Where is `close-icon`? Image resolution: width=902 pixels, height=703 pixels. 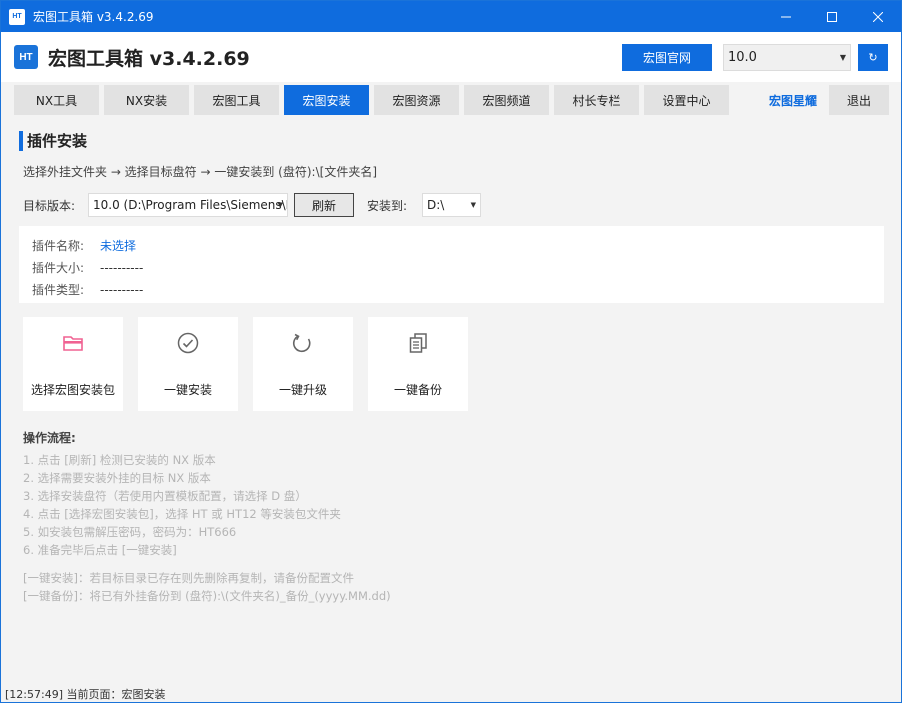
close-icon is located at coordinates (878, 16).